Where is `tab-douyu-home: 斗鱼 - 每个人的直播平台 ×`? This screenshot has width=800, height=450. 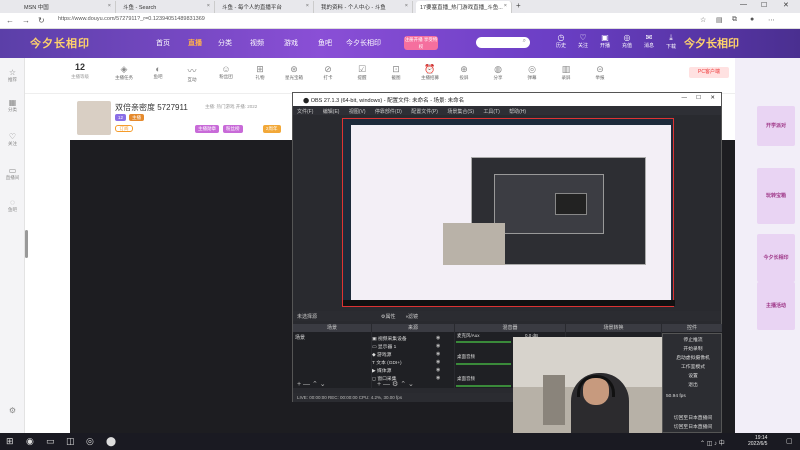
tab-douyu-home: 斗鱼 - 每个人的直播平台 × is located at coordinates (266, 7).